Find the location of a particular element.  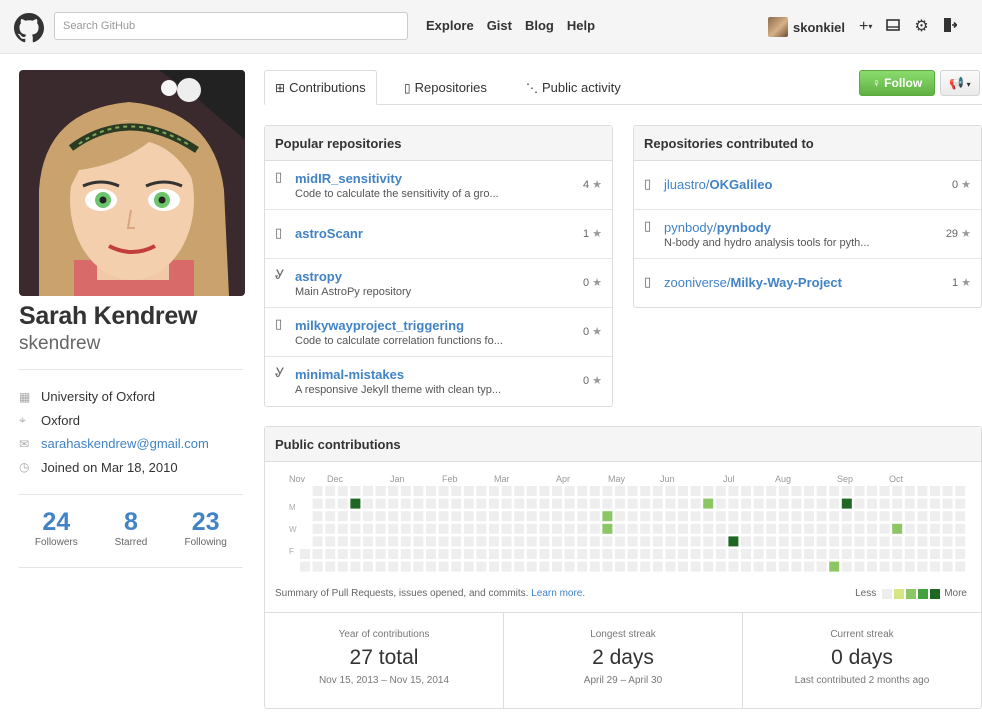

username-link: skonkiel is located at coordinates (819, 27).